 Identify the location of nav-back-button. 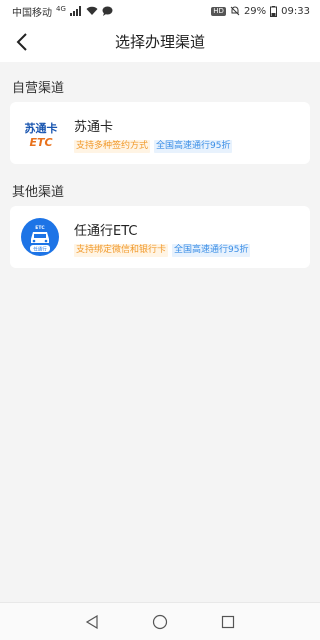
(92, 622).